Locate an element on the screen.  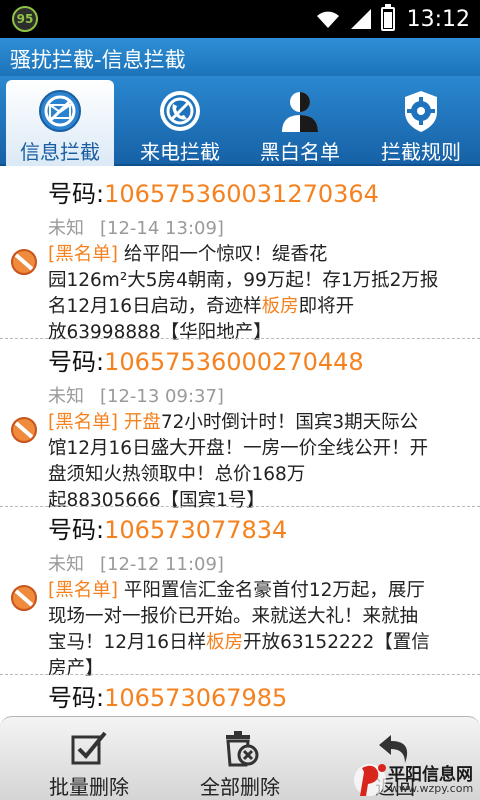
message-line: 盘须知火热领取中！总价168万 is located at coordinates (263, 475).